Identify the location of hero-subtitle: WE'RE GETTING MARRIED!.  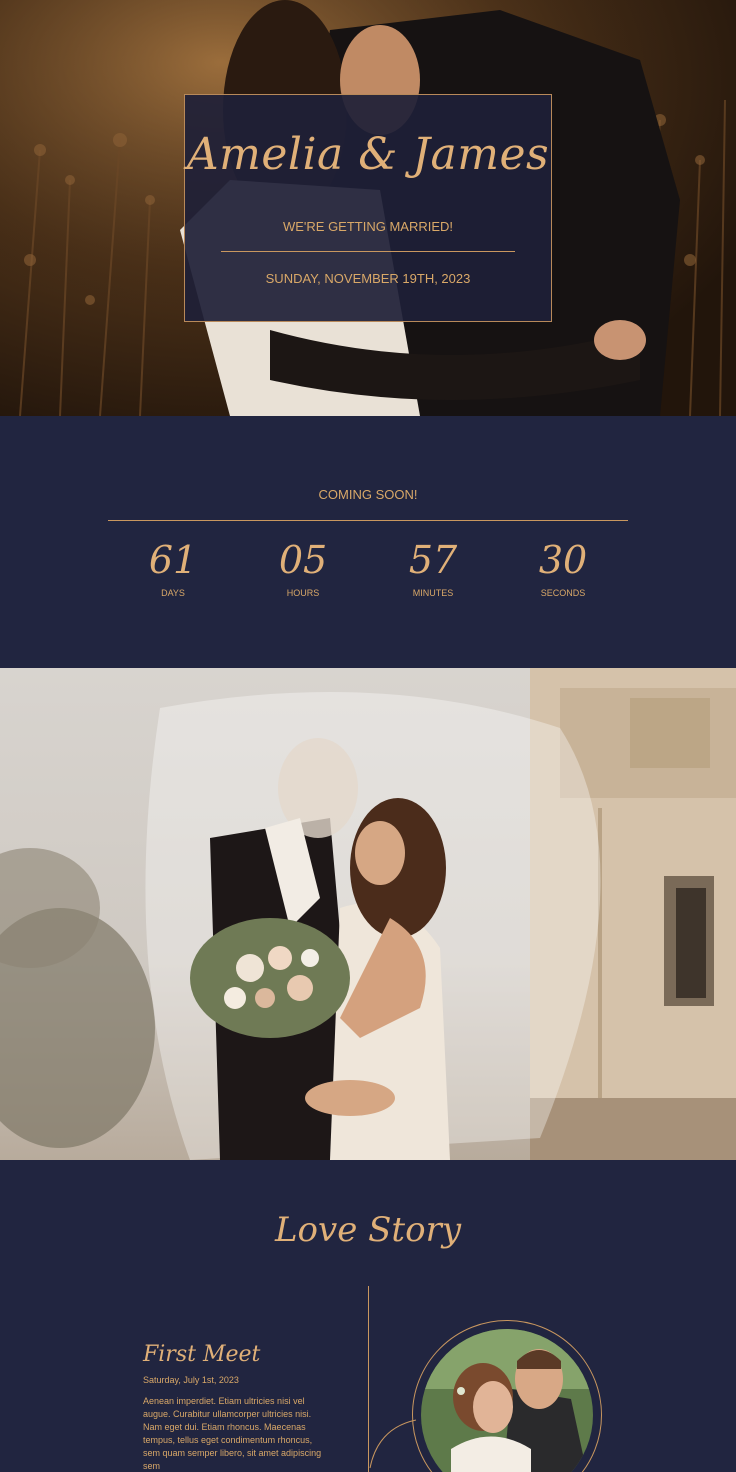
(368, 226).